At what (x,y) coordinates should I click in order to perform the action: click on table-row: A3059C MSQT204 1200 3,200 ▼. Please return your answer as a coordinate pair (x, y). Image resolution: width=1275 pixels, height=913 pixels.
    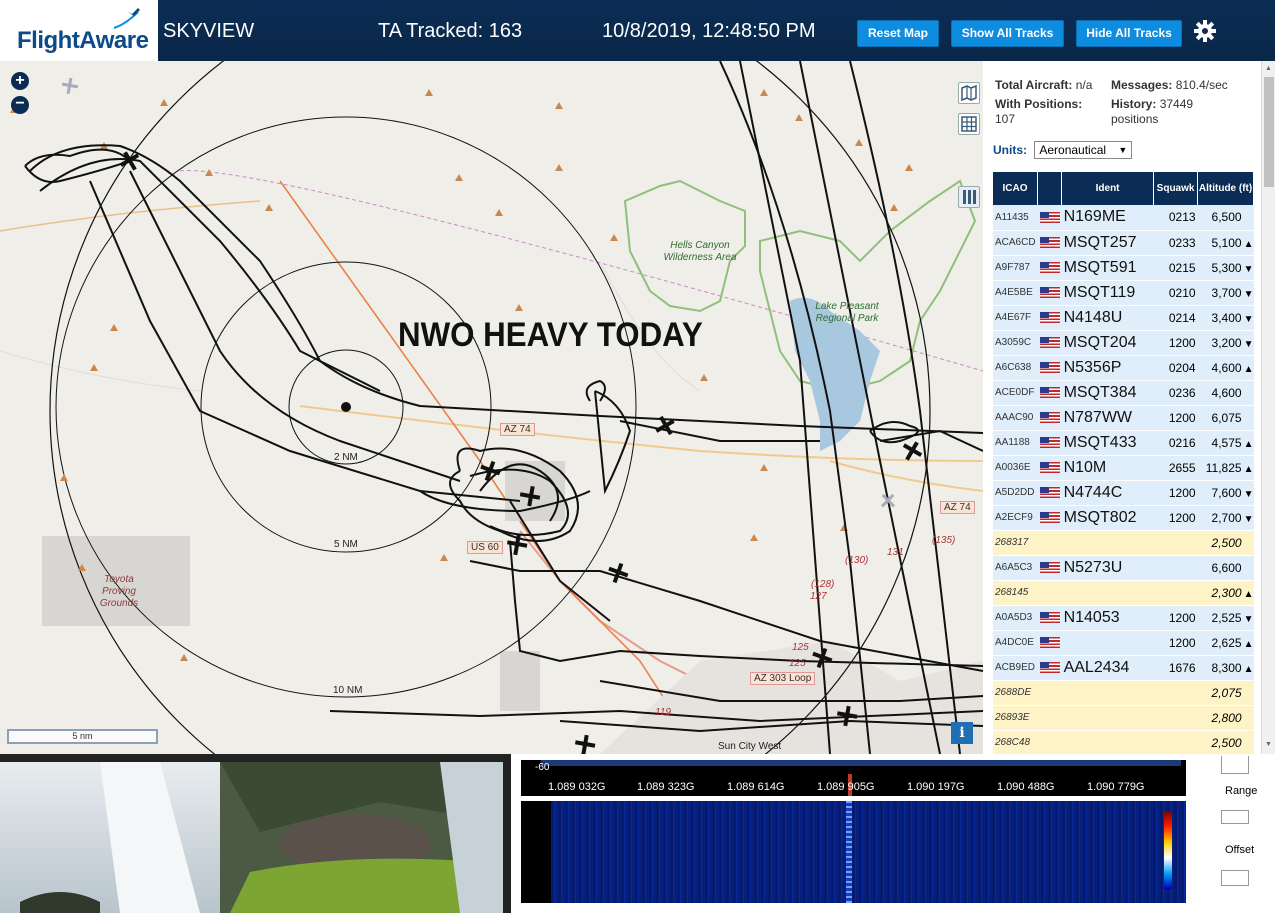
    Looking at the image, I should click on (1123, 343).